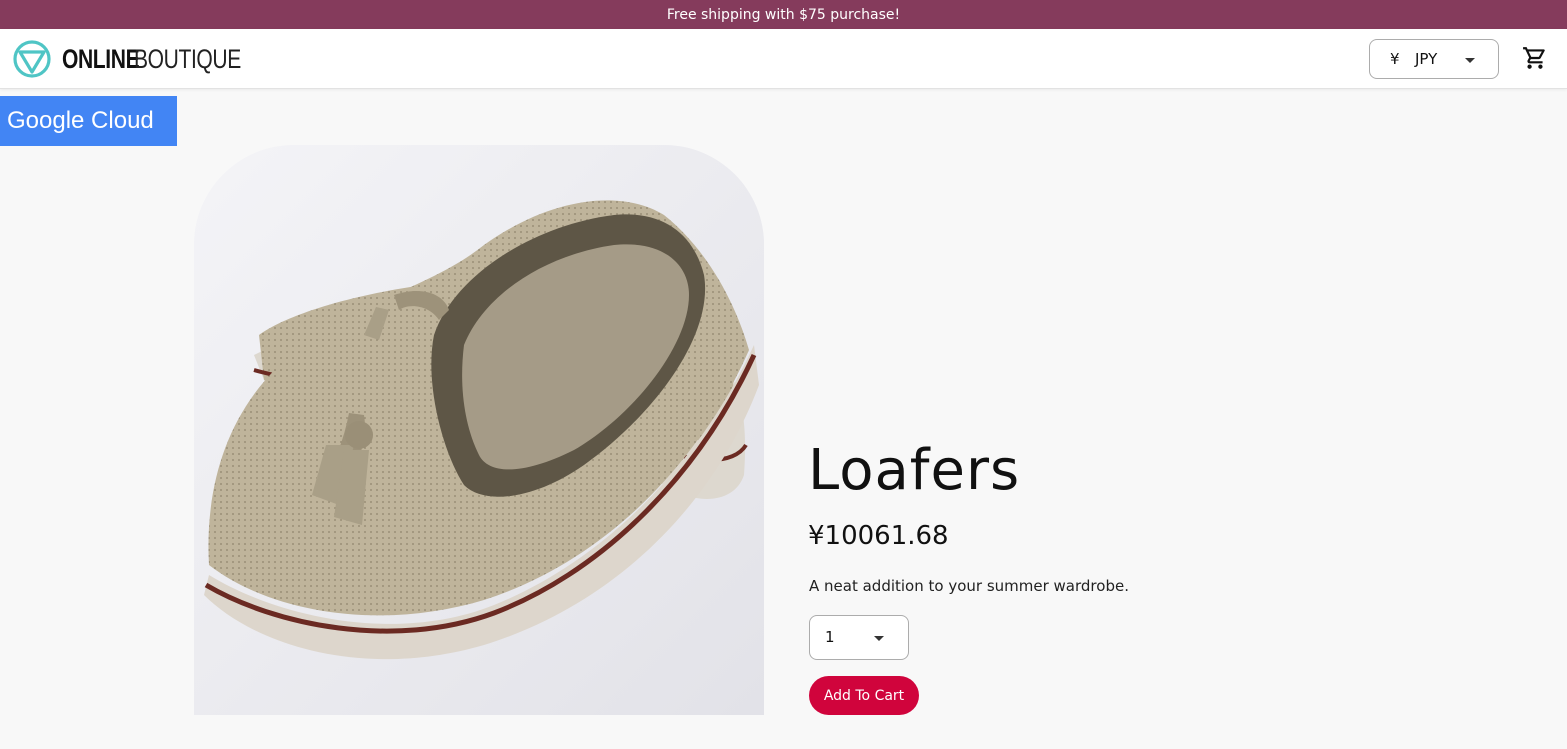 Image resolution: width=1567 pixels, height=749 pixels. I want to click on product-description: A neat addition to your summer wardrobe., so click(969, 586).